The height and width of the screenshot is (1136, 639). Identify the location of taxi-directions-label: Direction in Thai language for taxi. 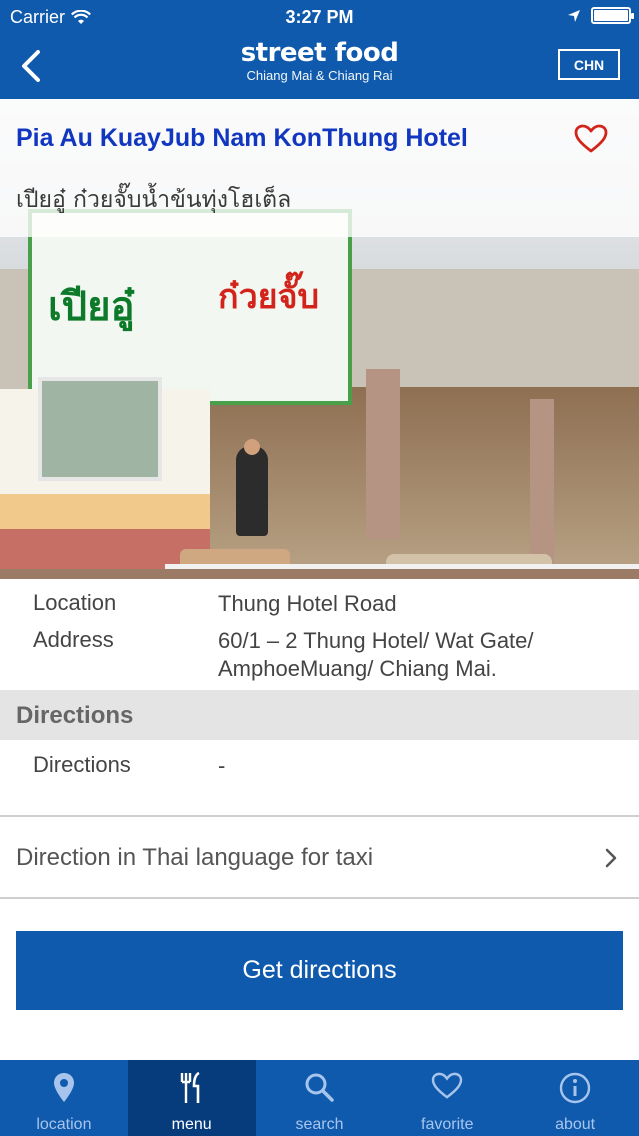
(195, 857).